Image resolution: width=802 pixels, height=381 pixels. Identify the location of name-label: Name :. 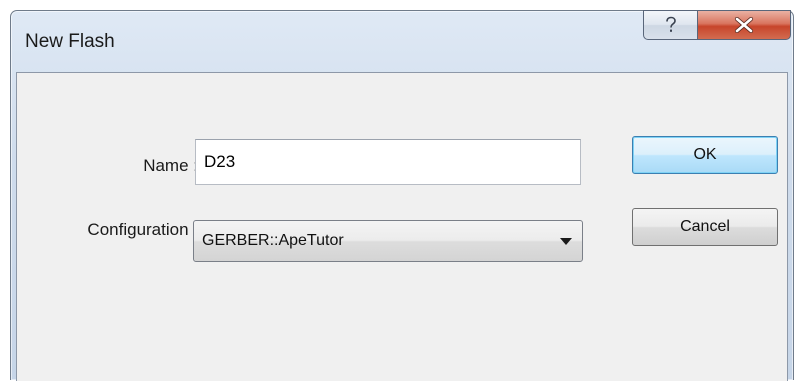
(170, 165).